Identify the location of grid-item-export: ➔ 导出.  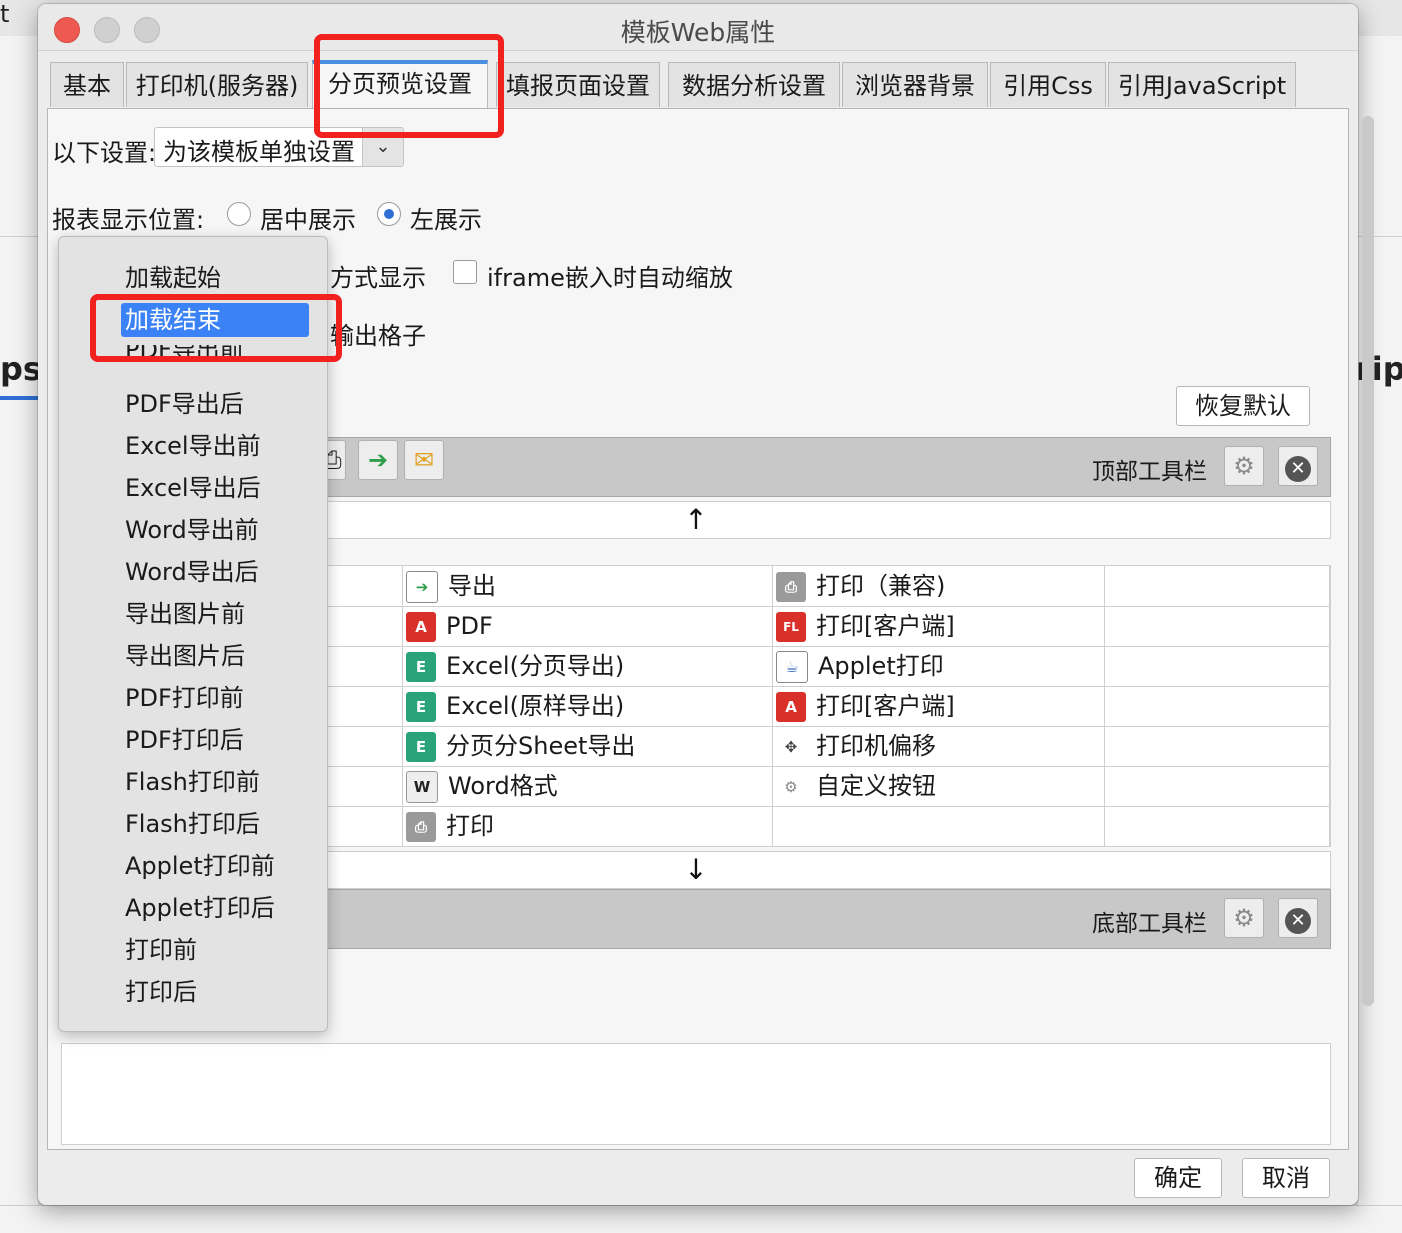
(587, 586).